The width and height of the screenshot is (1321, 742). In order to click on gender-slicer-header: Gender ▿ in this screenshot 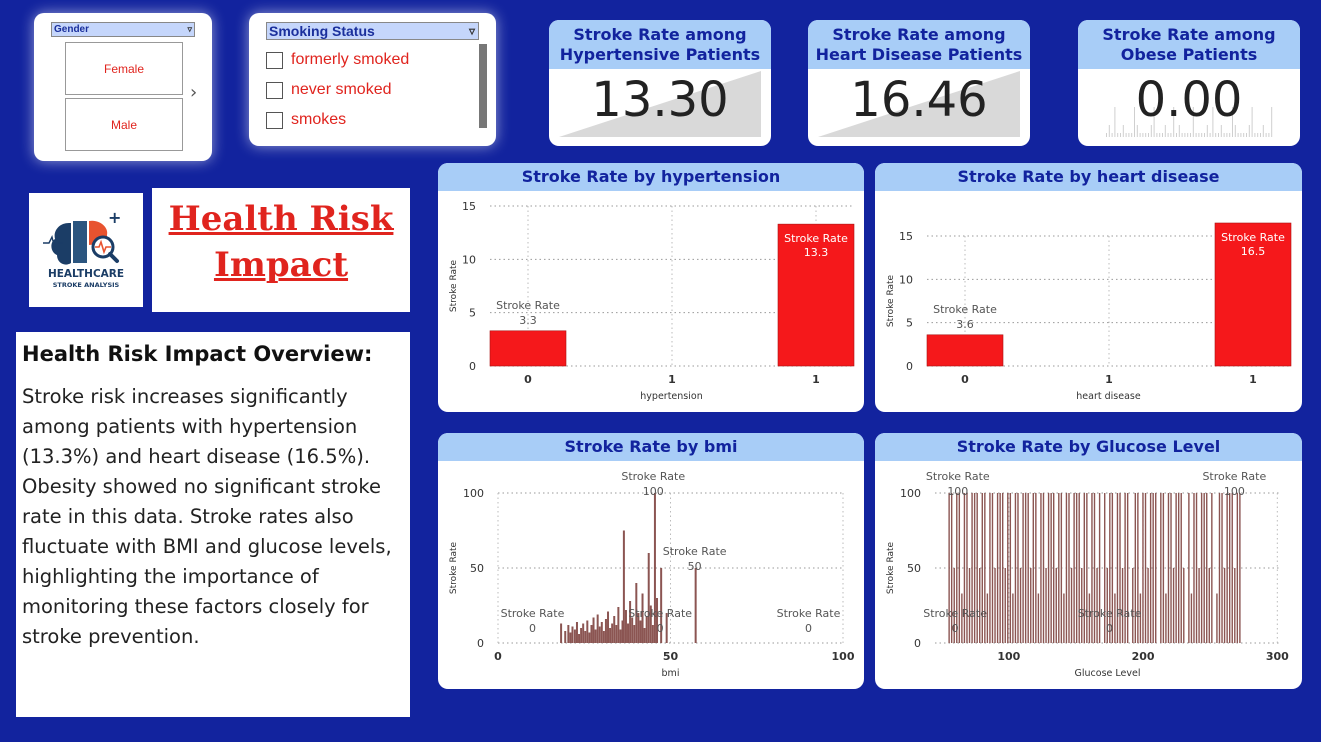, I will do `click(123, 29)`.